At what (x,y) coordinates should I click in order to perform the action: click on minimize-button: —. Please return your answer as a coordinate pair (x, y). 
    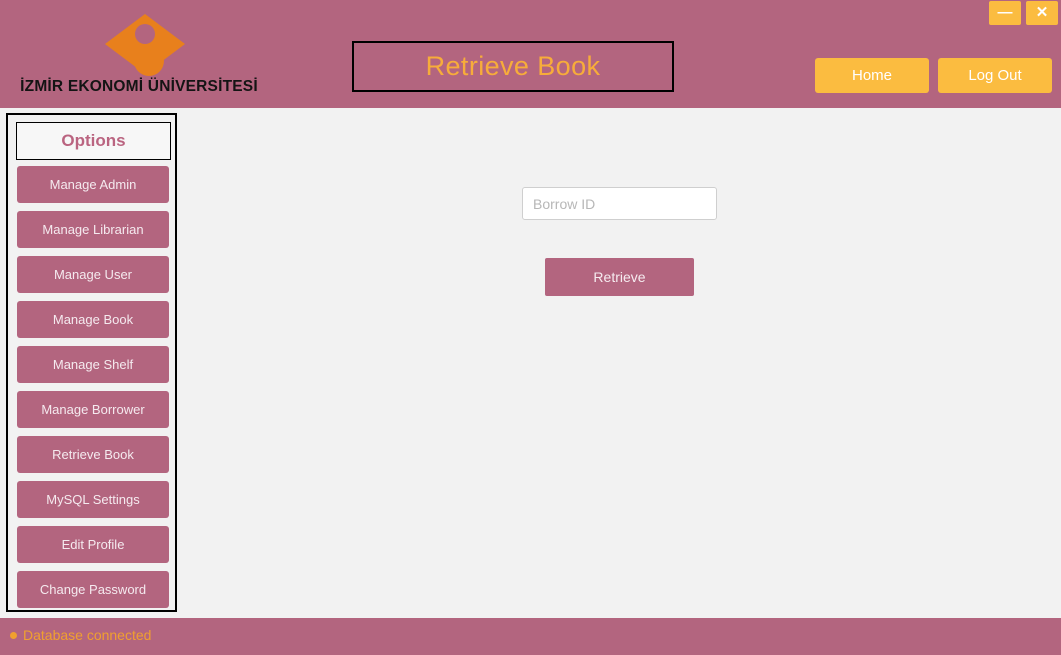
    Looking at the image, I should click on (1005, 13).